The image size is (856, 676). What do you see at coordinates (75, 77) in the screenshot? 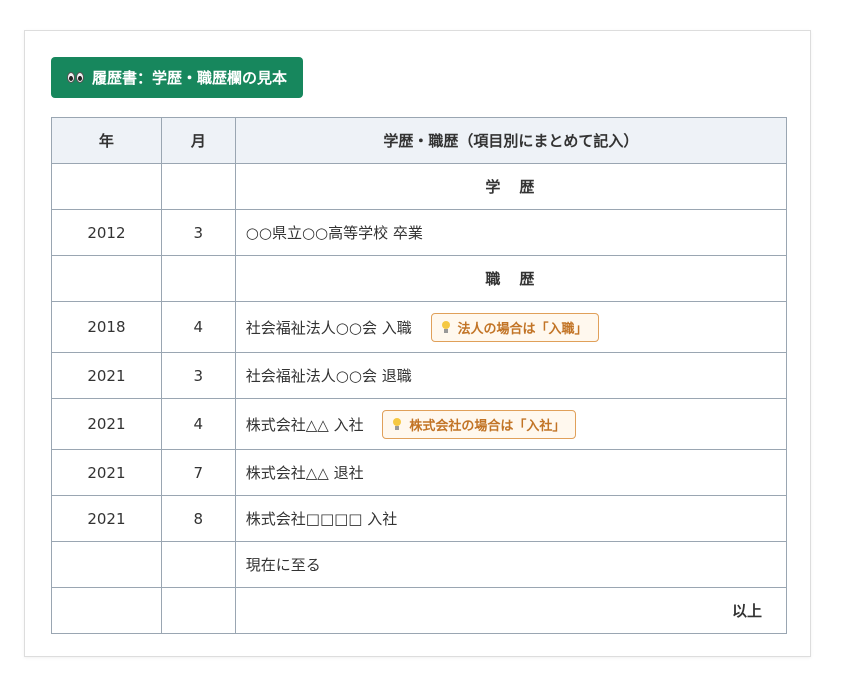
I see `eyes-icon` at bounding box center [75, 77].